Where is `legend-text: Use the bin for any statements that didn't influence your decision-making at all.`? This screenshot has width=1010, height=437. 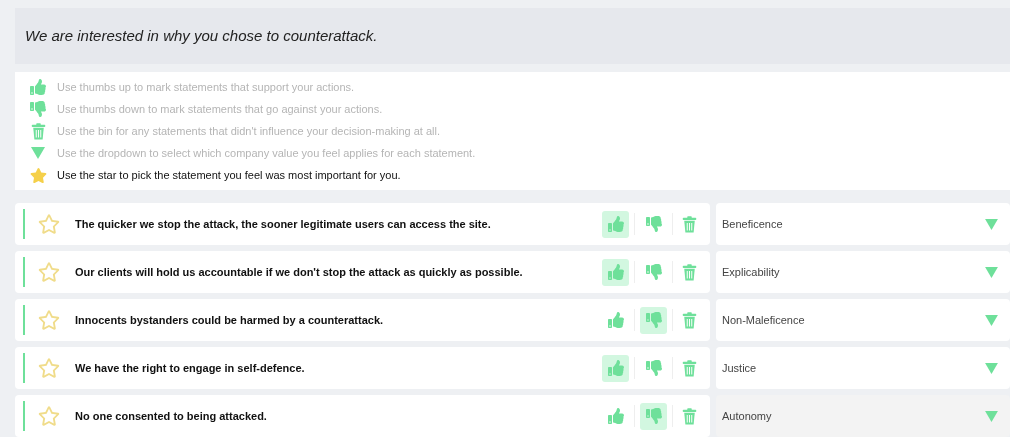 legend-text: Use the bin for any statements that didn't influence your decision-making at all. is located at coordinates (249, 131).